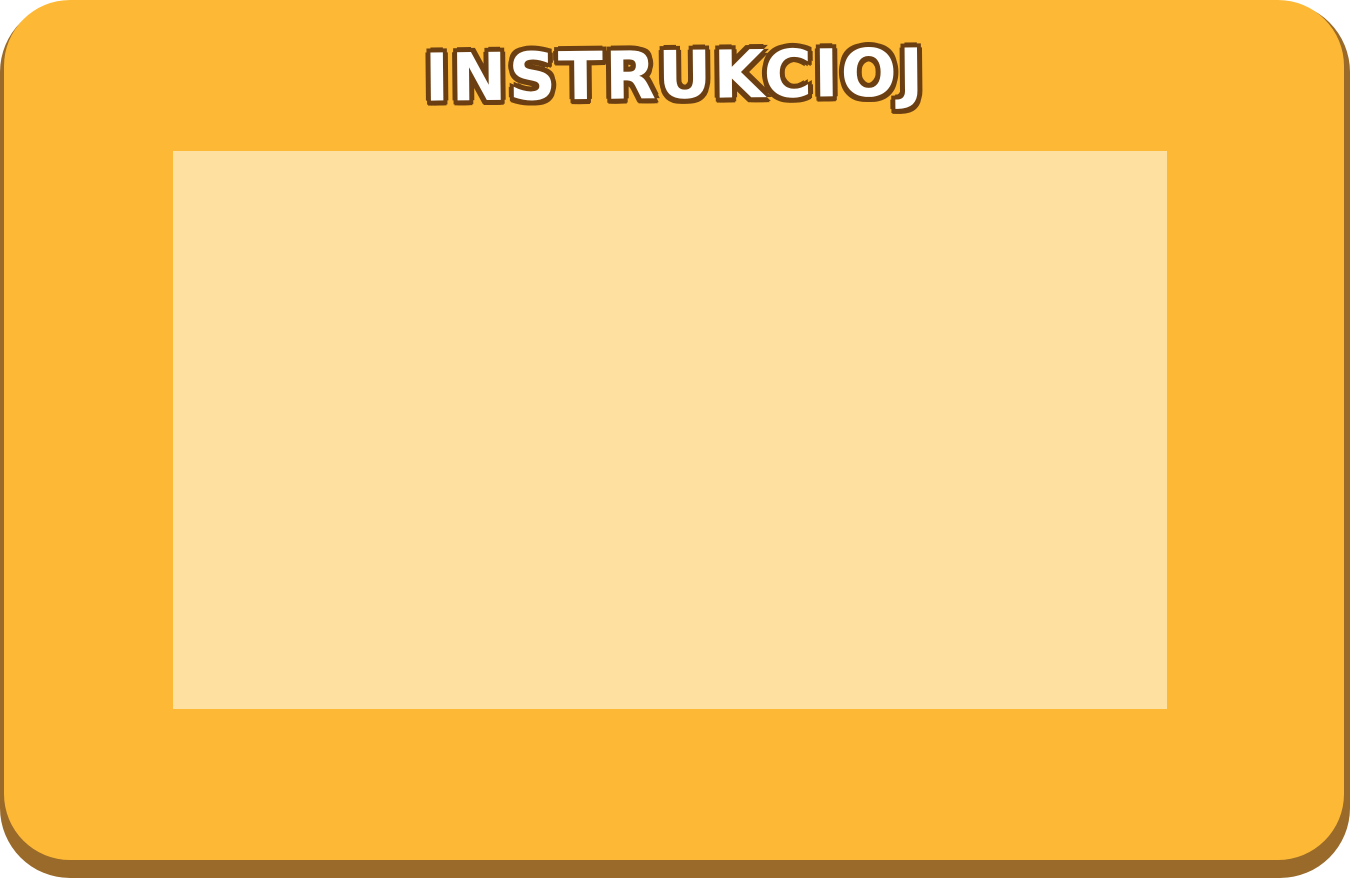  Describe the element at coordinates (675, 75) in the screenshot. I see `dialog-title: INSTRUKCIOJ` at that location.